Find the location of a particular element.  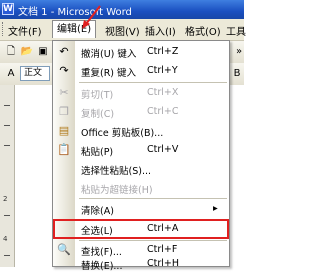

arrow-shaft is located at coordinates (93, 15).